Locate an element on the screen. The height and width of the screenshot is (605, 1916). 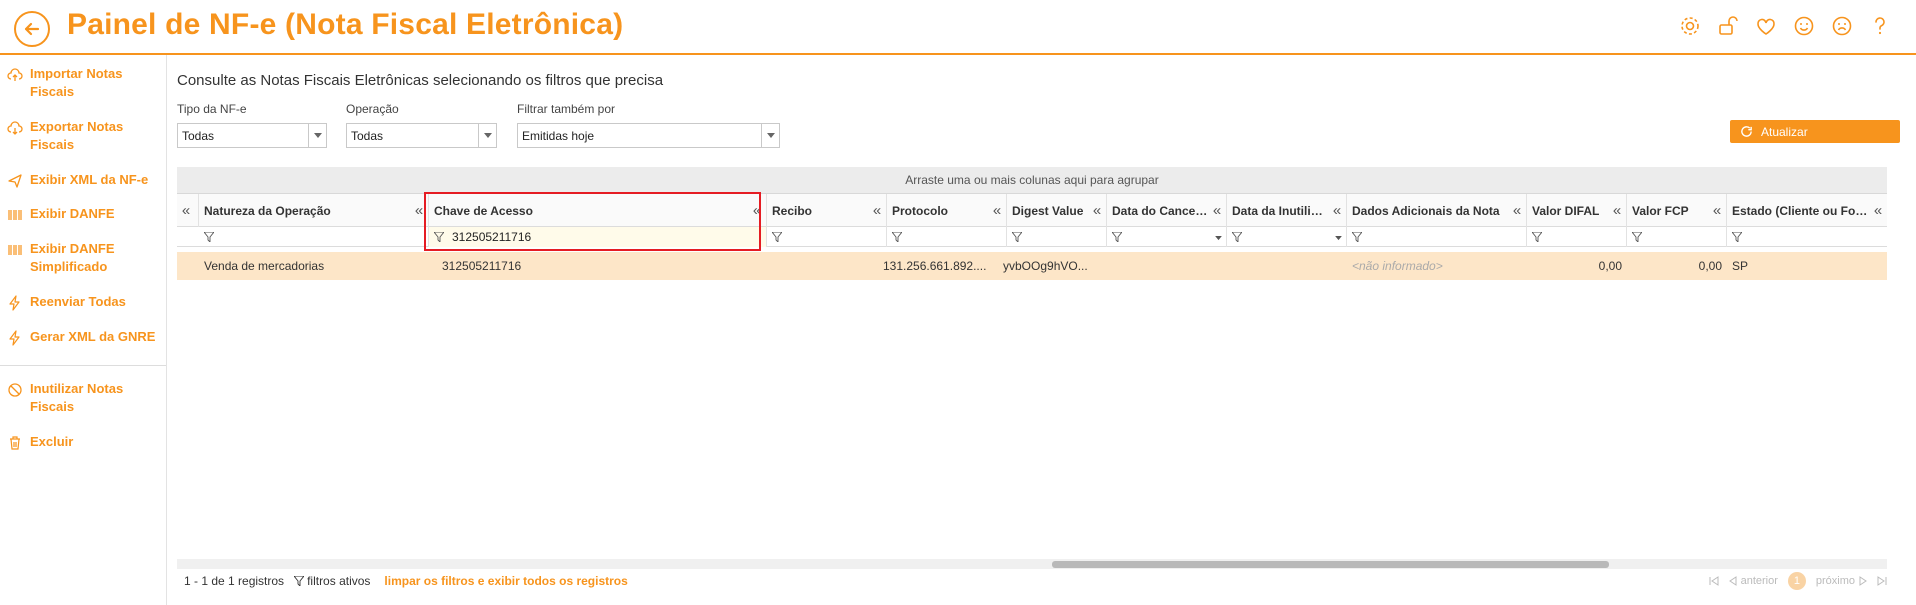
last-page-icon is located at coordinates (1882, 581).